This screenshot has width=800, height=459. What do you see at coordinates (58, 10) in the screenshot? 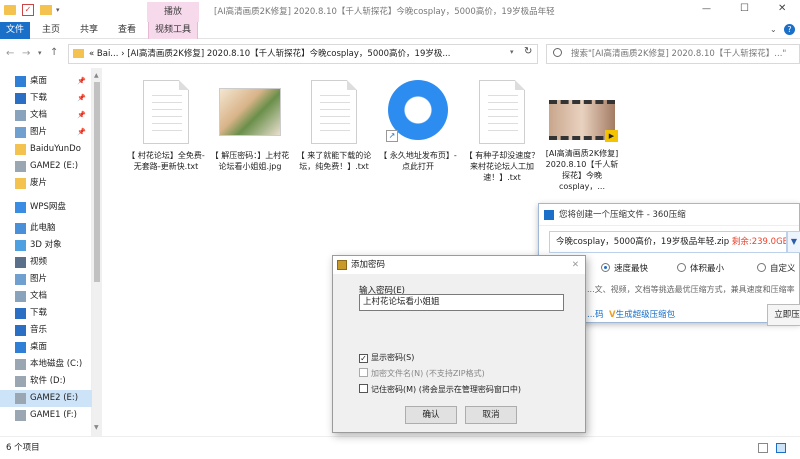
I see `quick-access-dropdown-icon: ▾` at bounding box center [58, 10].